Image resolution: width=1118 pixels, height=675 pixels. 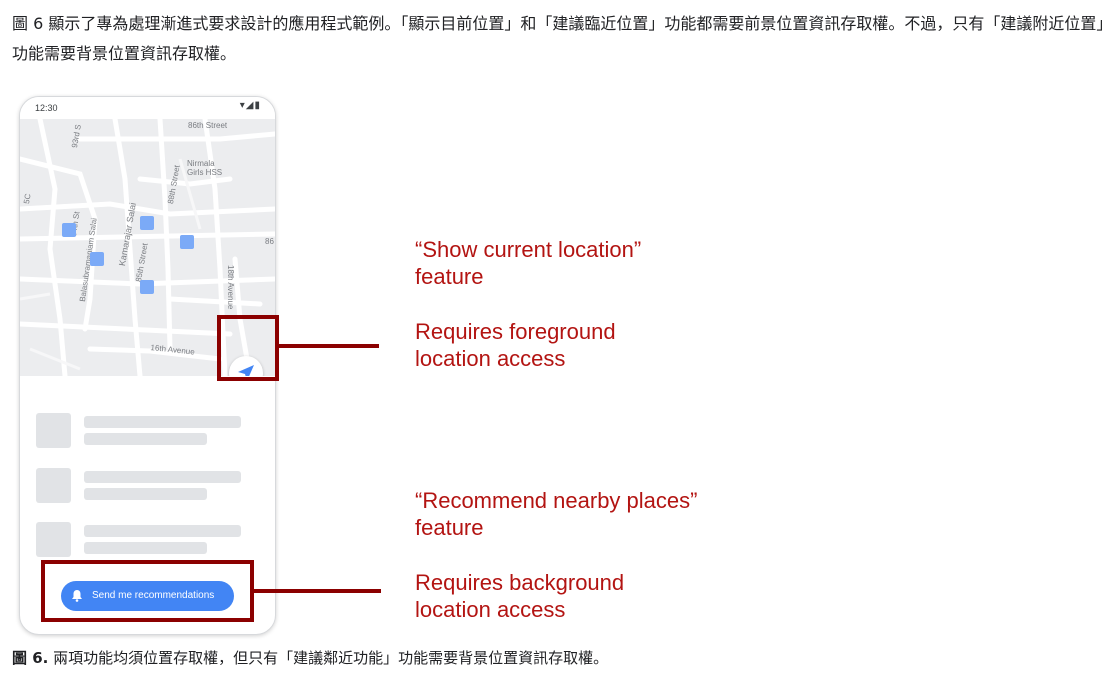 What do you see at coordinates (317, 591) in the screenshot?
I see `background-connector-line` at bounding box center [317, 591].